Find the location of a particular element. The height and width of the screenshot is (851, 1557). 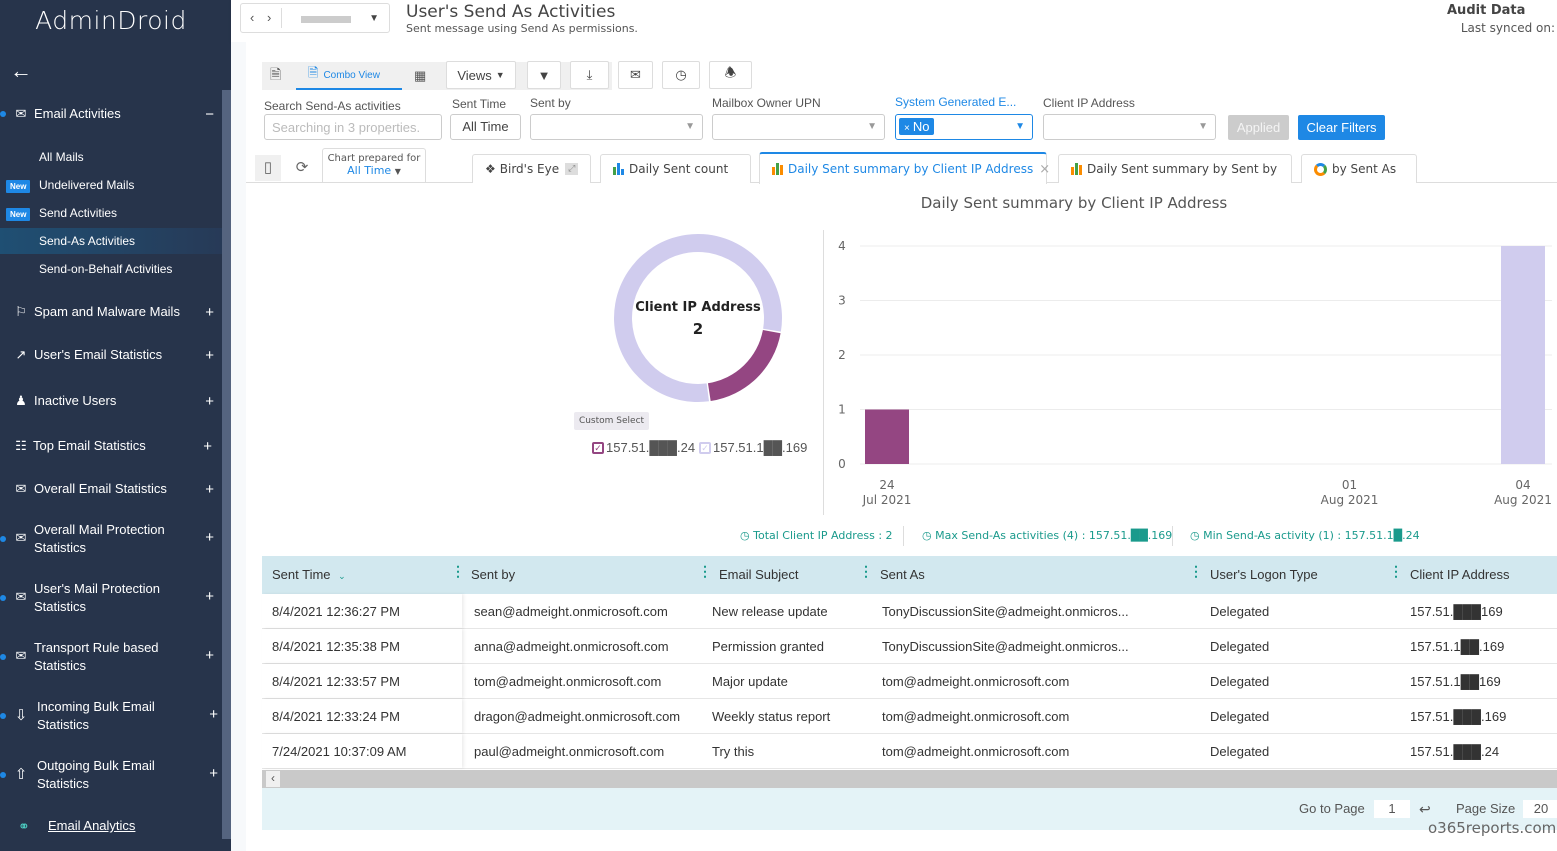

column-header-sent-by: Sent by is located at coordinates (493, 574).